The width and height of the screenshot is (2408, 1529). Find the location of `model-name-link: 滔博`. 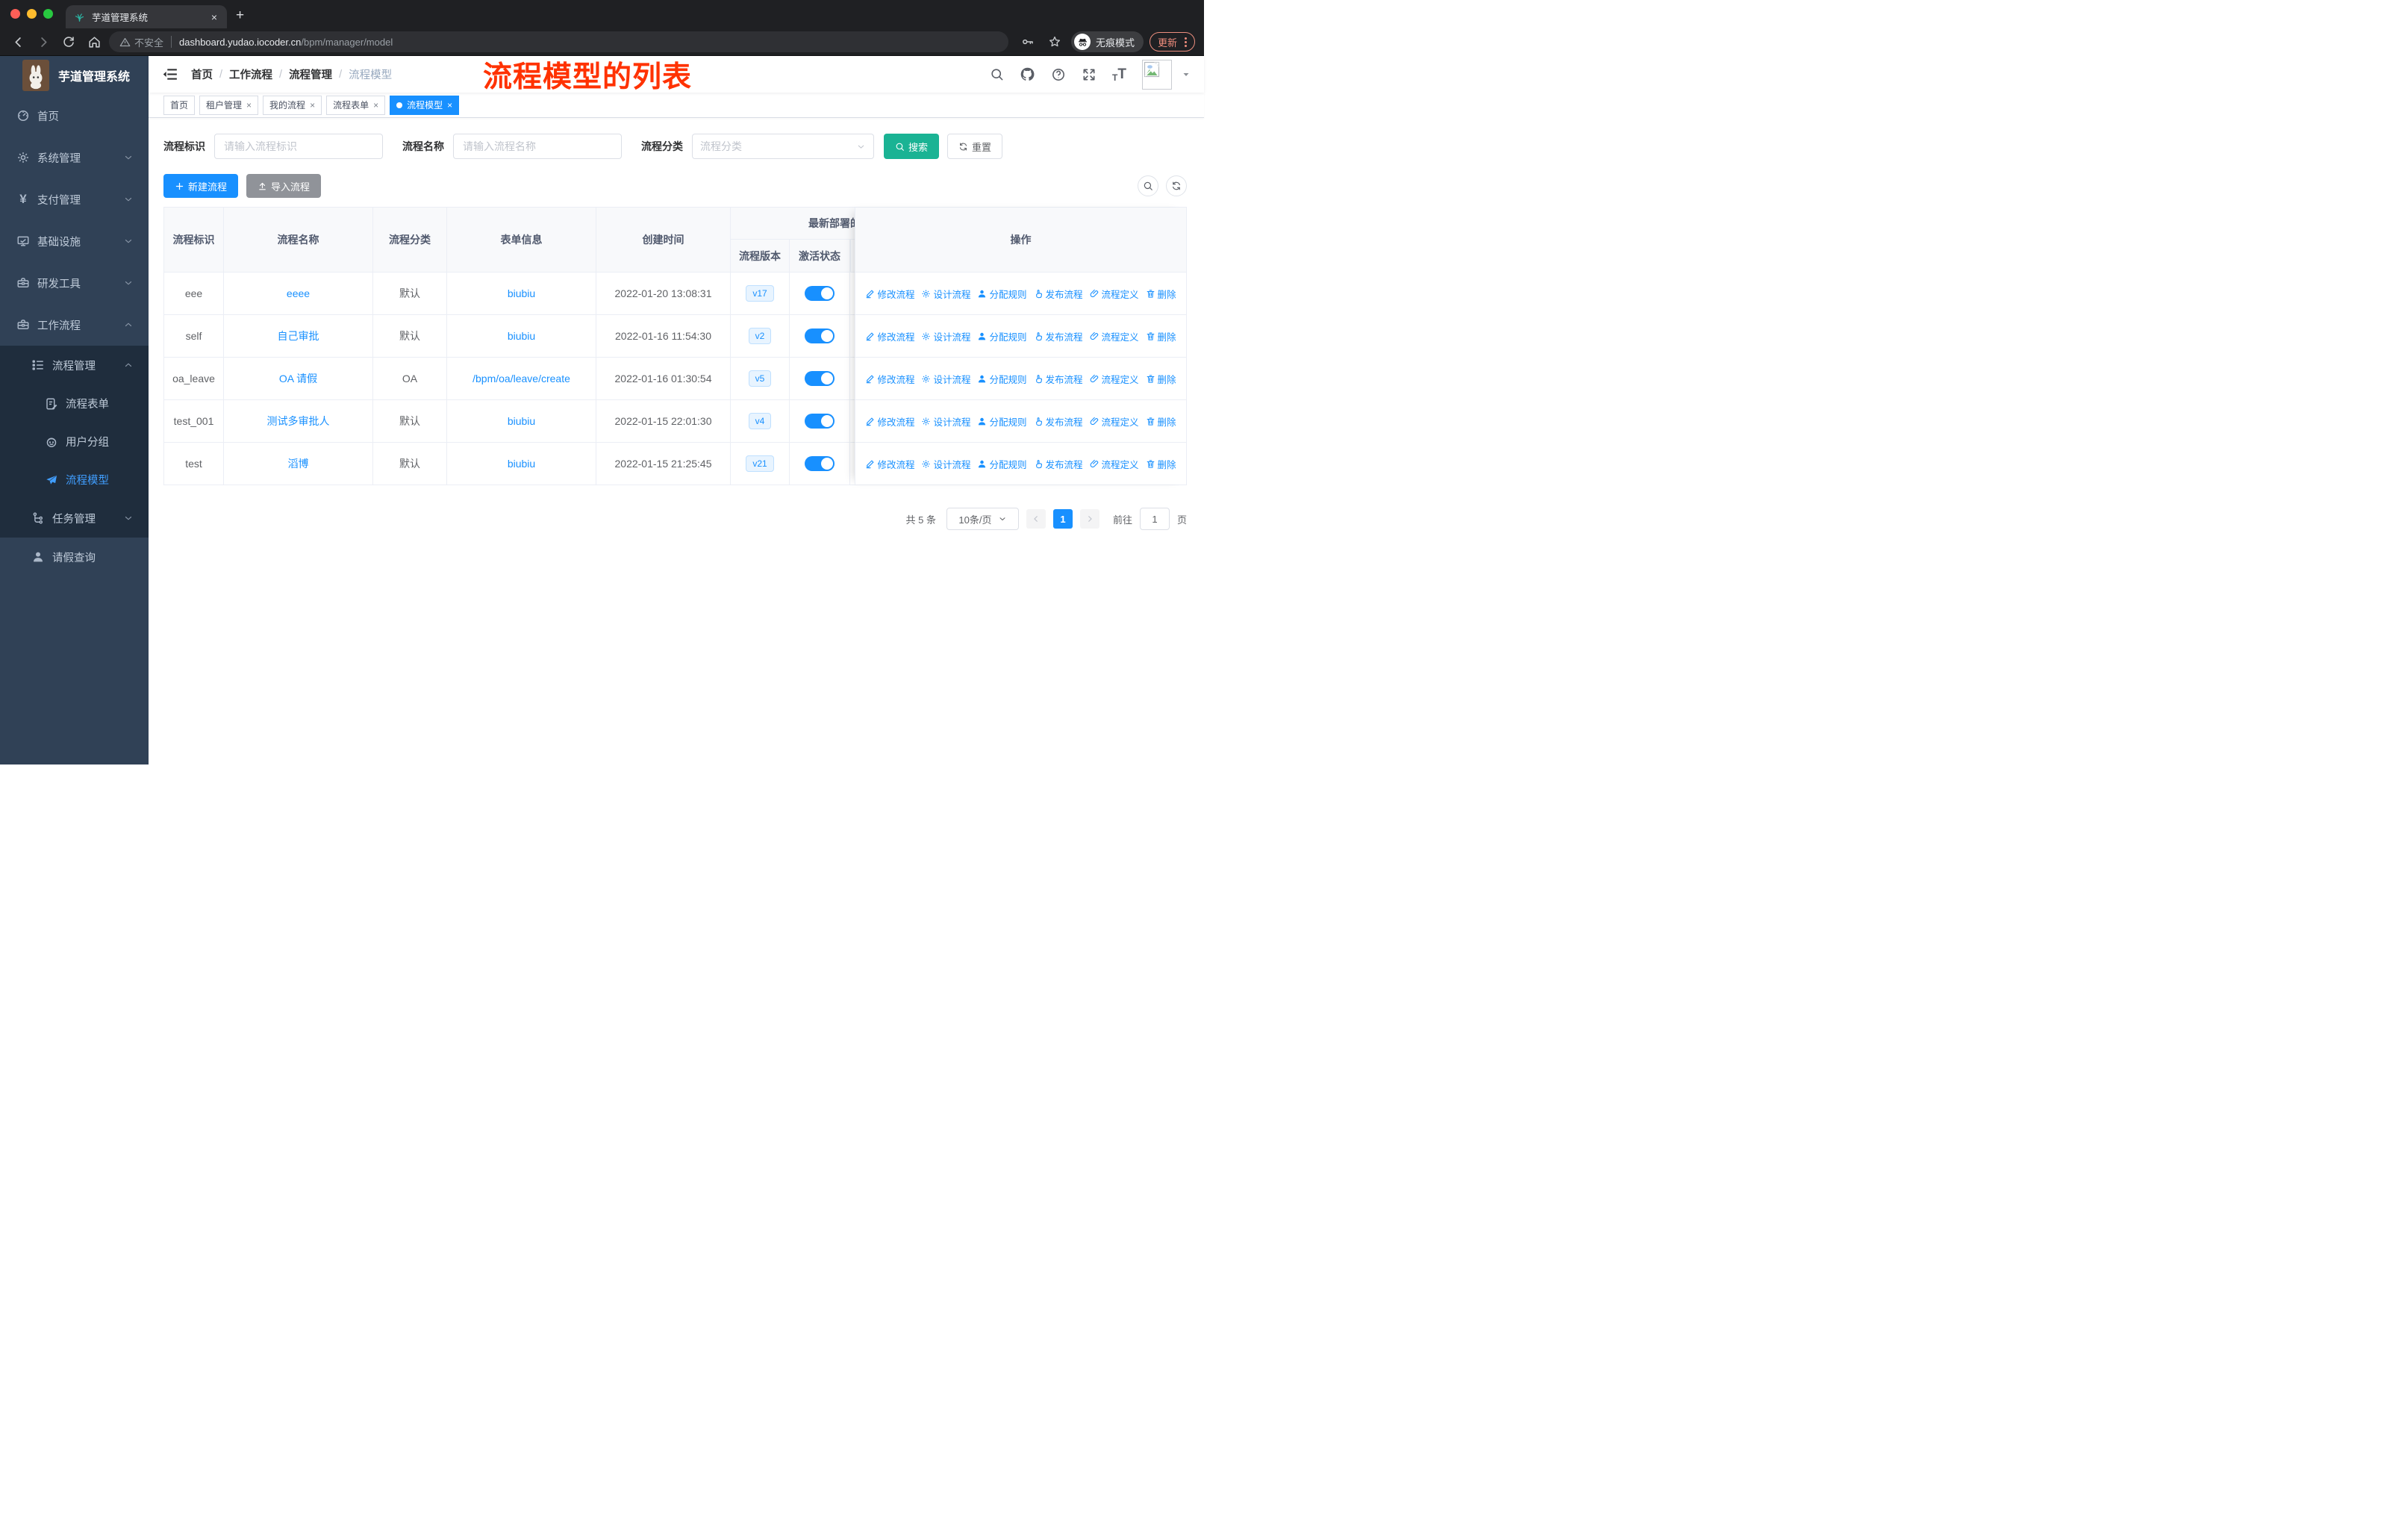

model-name-link: 滔博 is located at coordinates (298, 464).